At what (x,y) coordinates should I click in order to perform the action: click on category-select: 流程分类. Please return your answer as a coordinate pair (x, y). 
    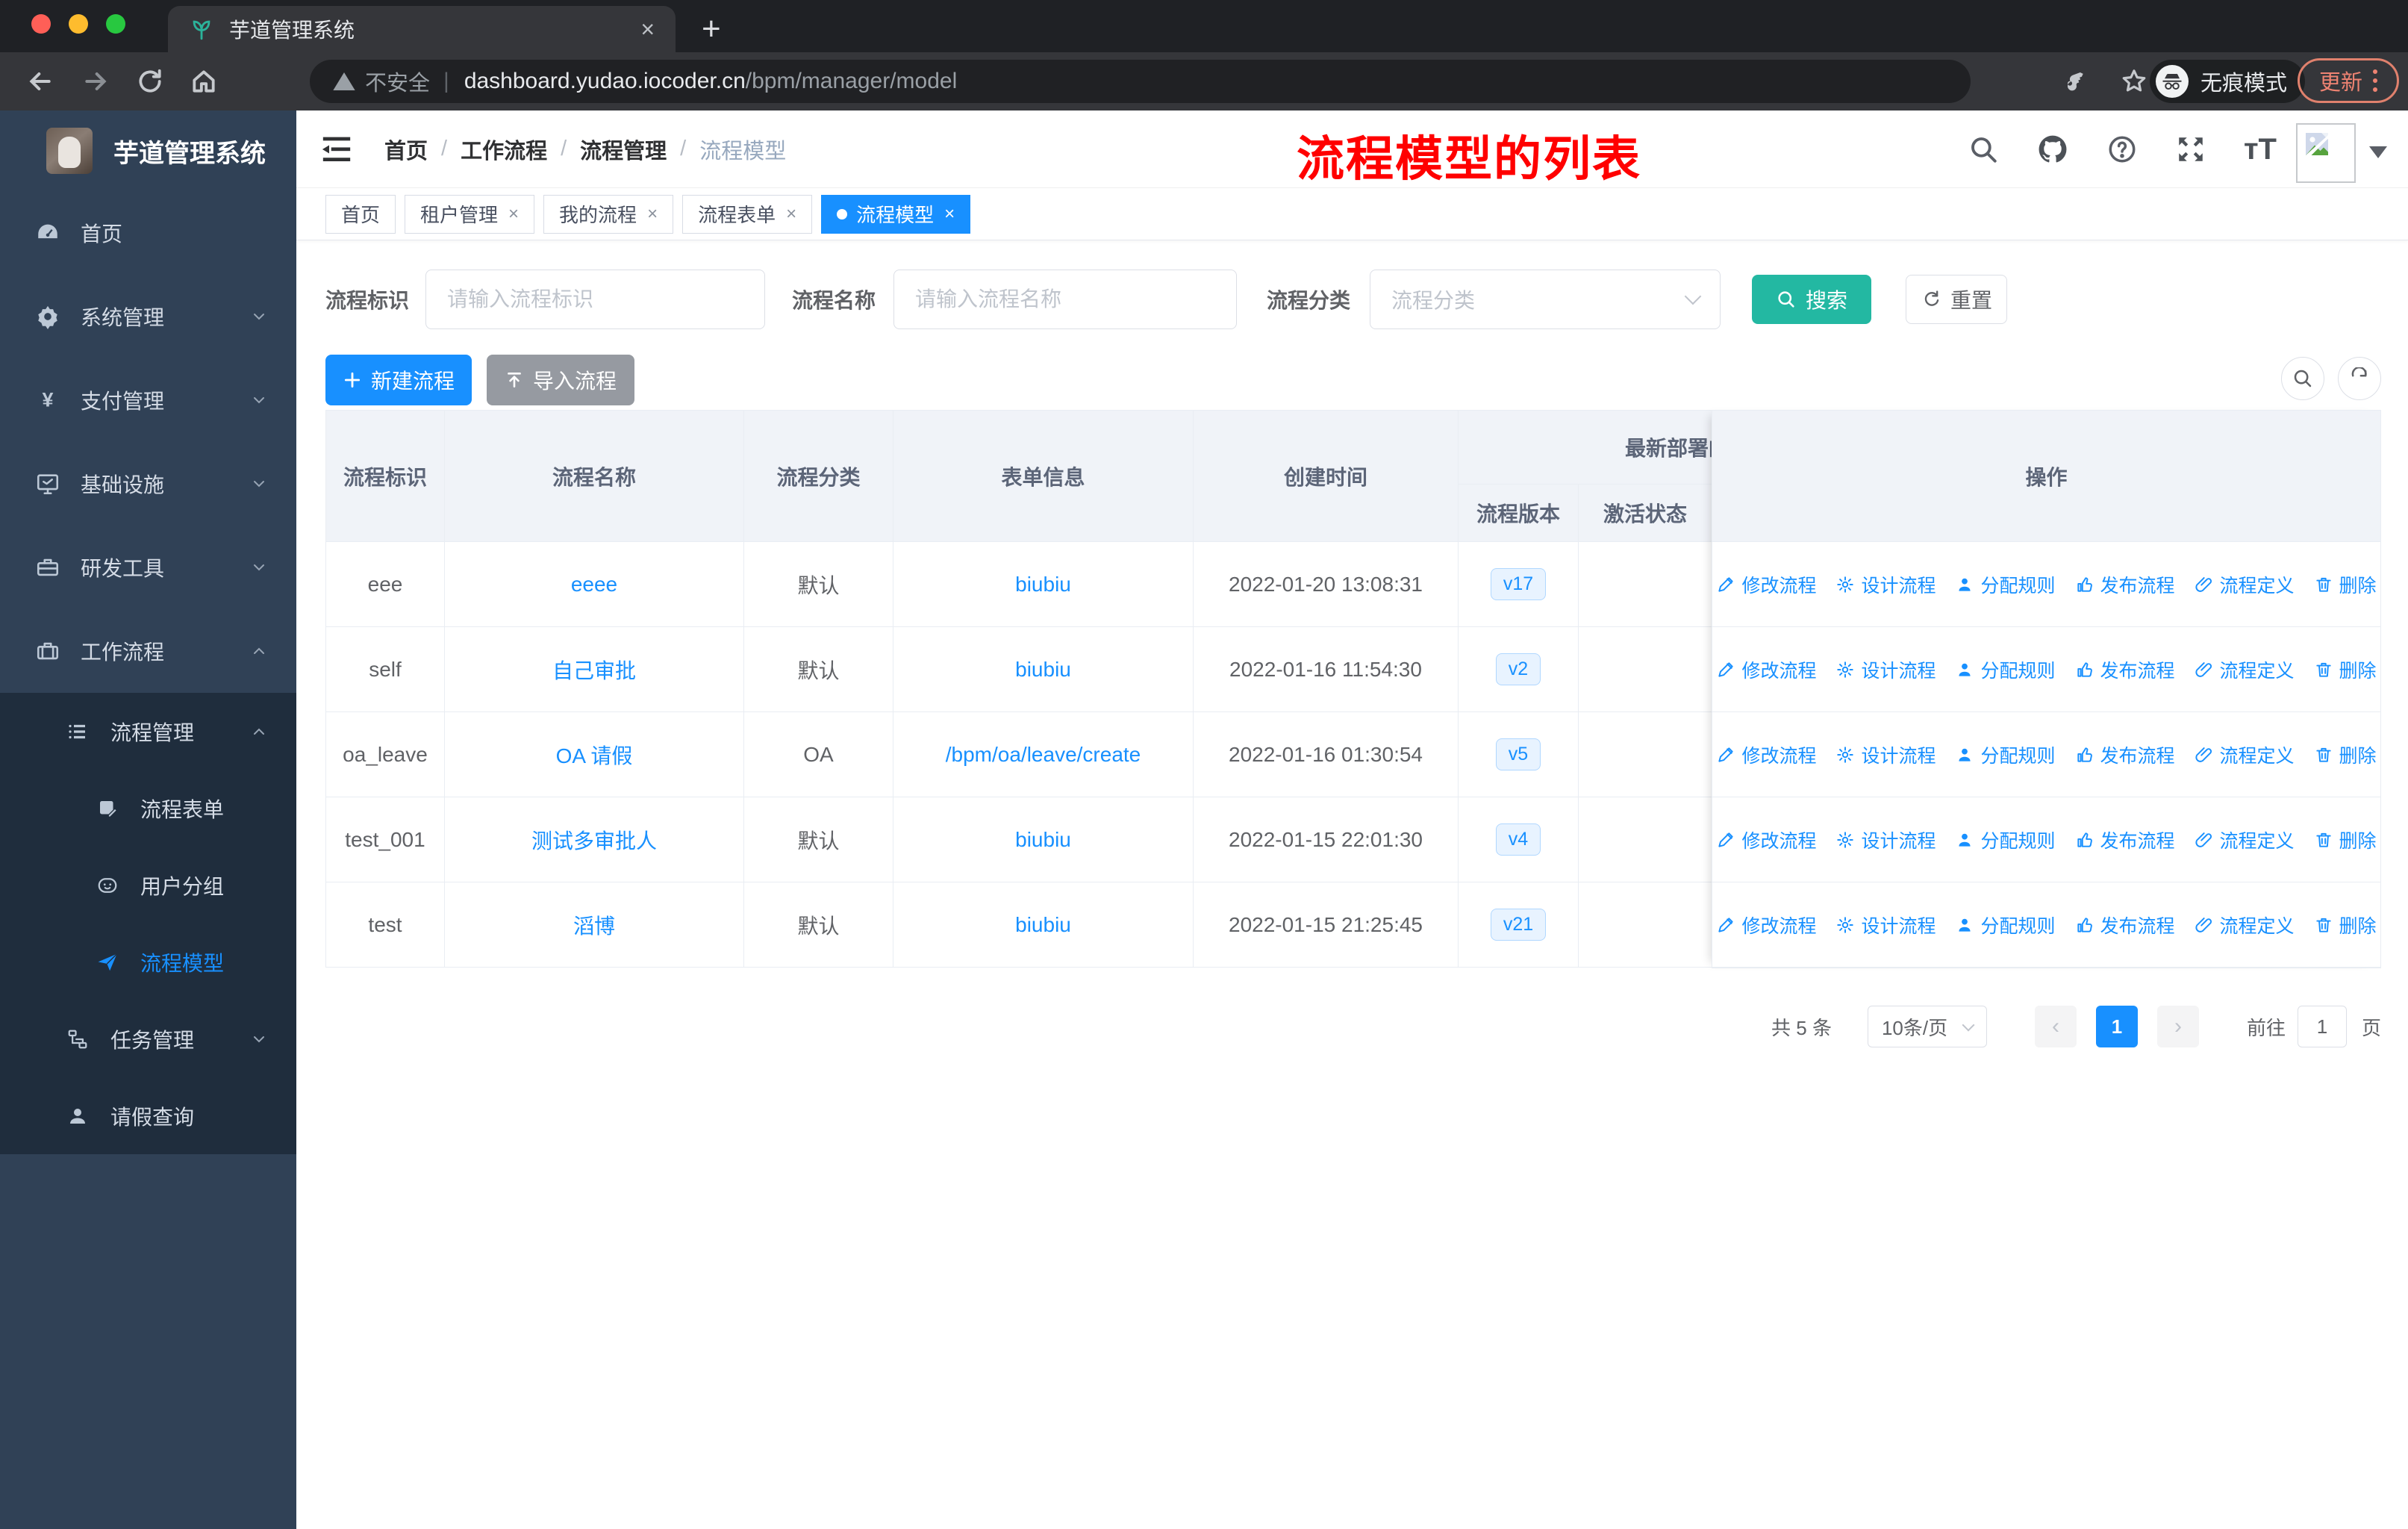
    Looking at the image, I should click on (1545, 299).